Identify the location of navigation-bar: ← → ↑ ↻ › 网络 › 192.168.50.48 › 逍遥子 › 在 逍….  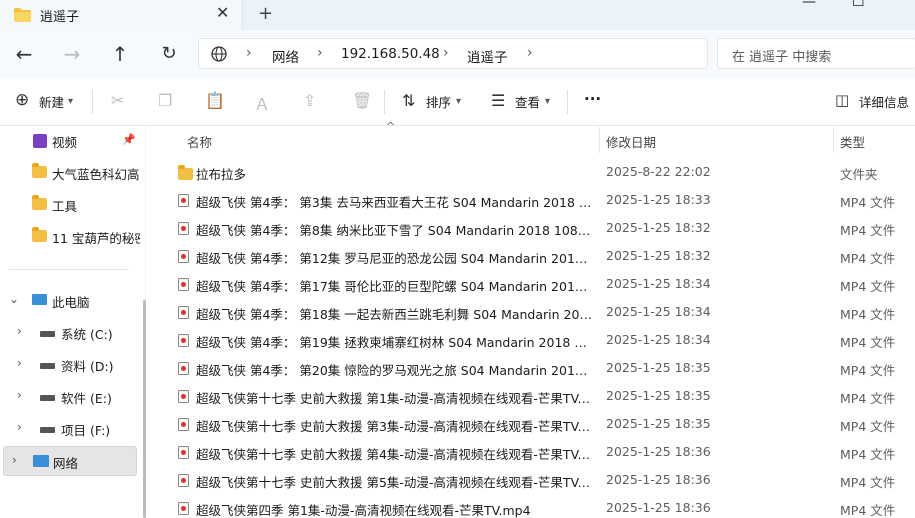
(457, 54).